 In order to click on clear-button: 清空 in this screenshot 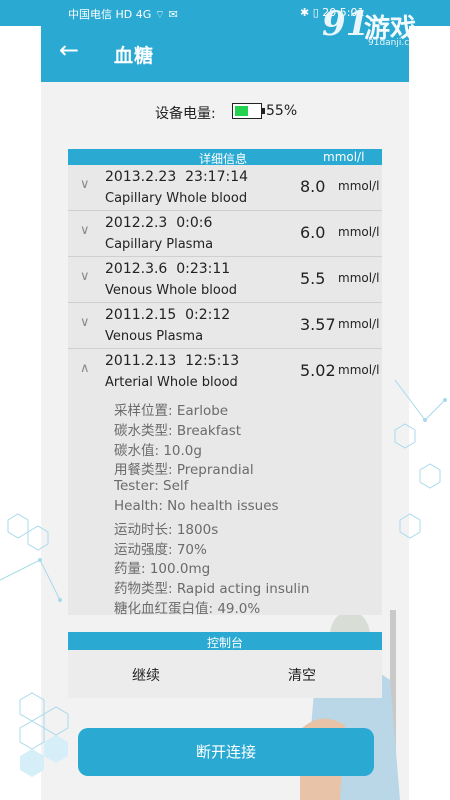, I will do `click(302, 675)`.